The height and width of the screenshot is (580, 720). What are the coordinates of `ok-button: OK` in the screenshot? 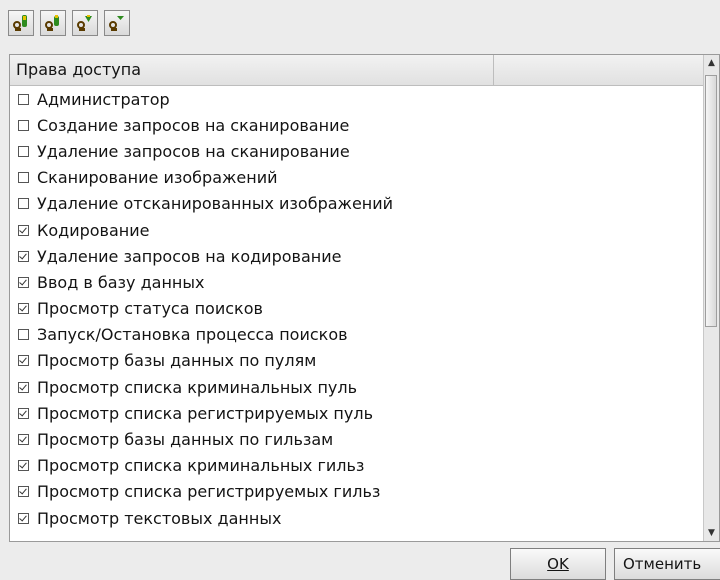 It's located at (558, 564).